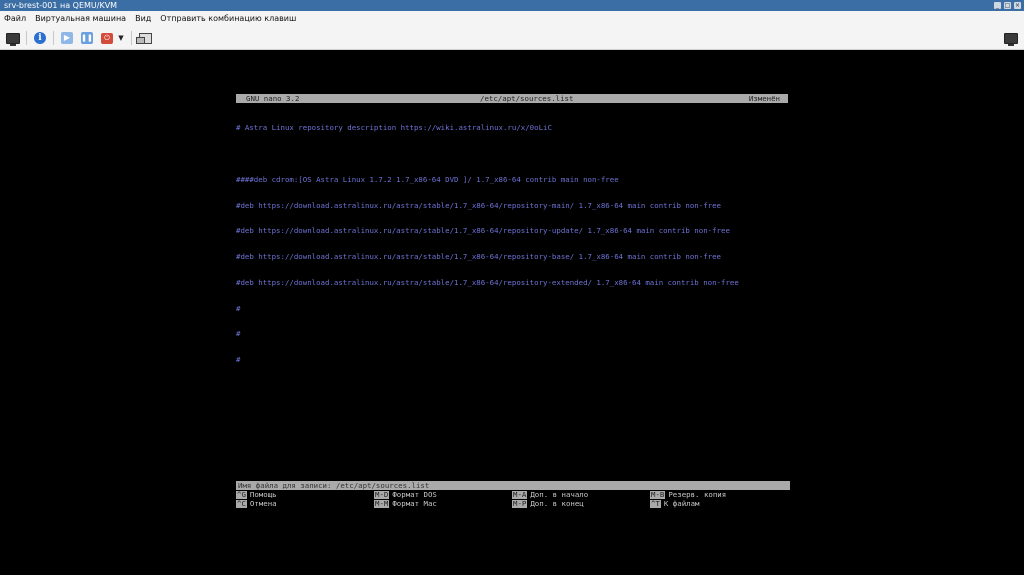  I want to click on shutdown-icon: ⏻, so click(107, 38).